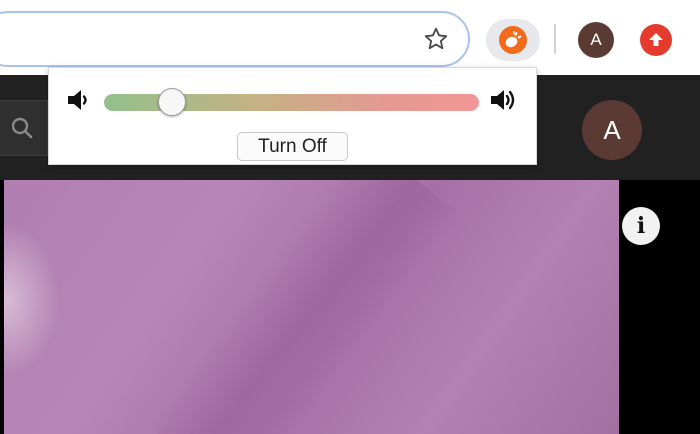  I want to click on extension-badge, so click(513, 40).